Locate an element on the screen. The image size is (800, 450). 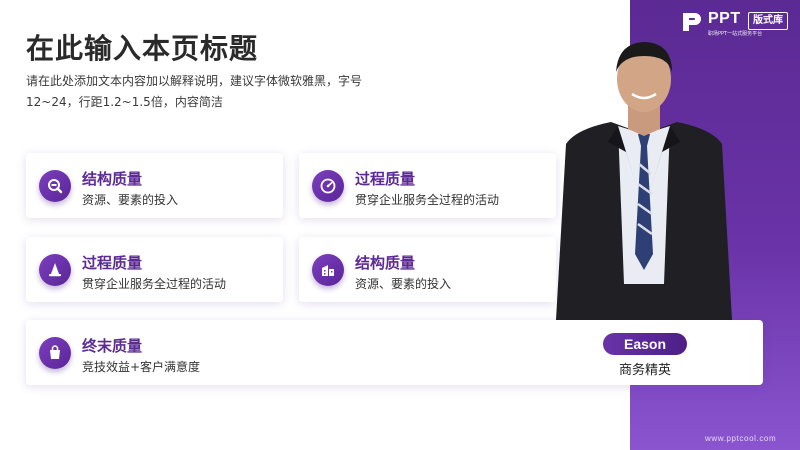
brand-badge: 版式库 is located at coordinates (768, 21).